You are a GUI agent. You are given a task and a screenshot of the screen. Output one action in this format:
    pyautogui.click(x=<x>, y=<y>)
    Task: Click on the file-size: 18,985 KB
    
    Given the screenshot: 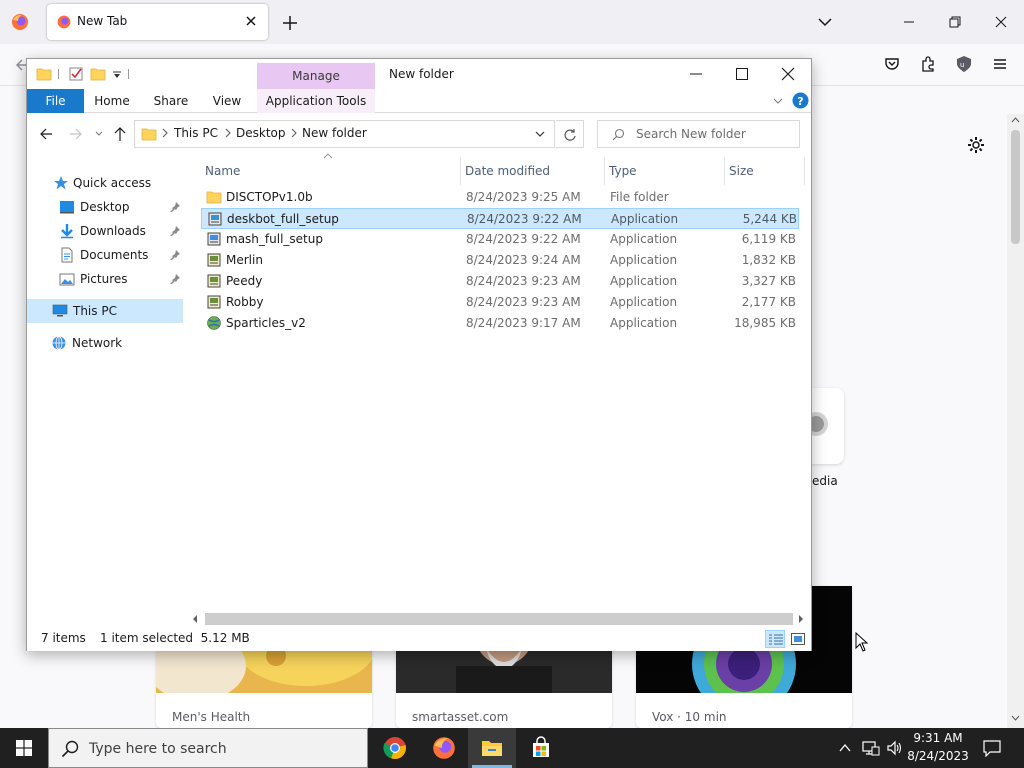 What is the action you would take?
    pyautogui.click(x=765, y=323)
    